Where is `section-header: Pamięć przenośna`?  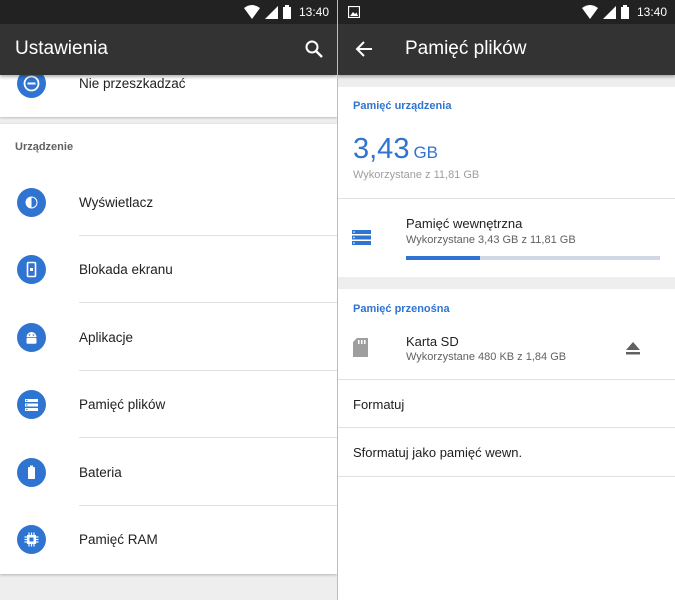 section-header: Pamięć przenośna is located at coordinates (401, 309).